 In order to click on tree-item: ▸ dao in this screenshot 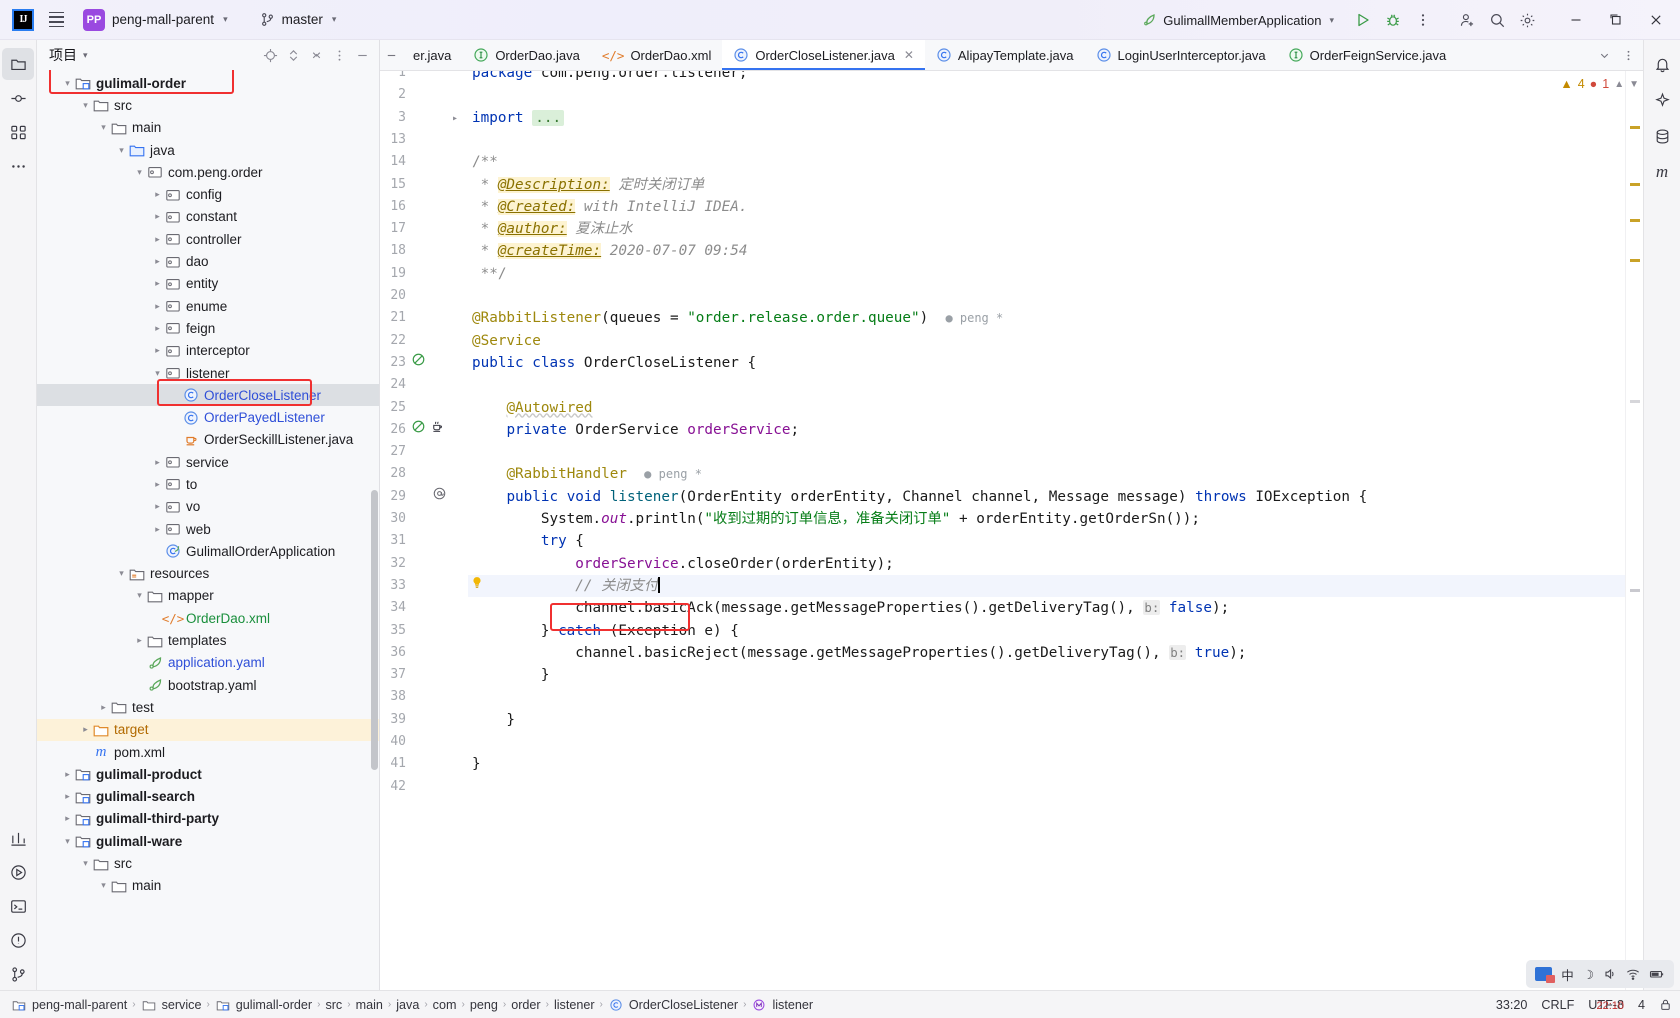, I will do `click(208, 261)`.